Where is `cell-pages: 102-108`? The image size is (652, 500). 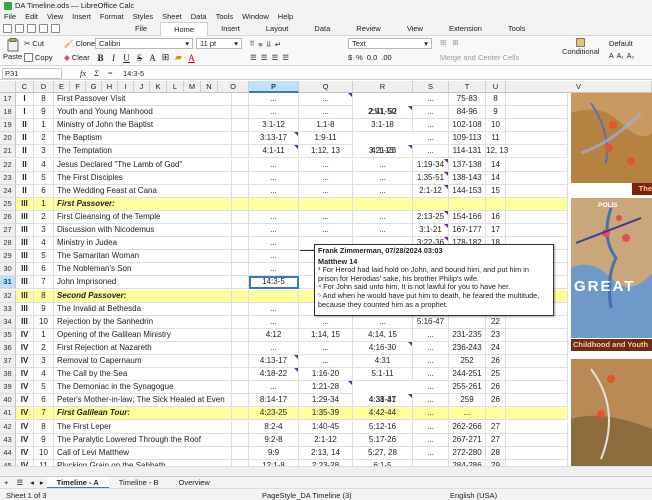 cell-pages: 102-108 is located at coordinates (467, 126).